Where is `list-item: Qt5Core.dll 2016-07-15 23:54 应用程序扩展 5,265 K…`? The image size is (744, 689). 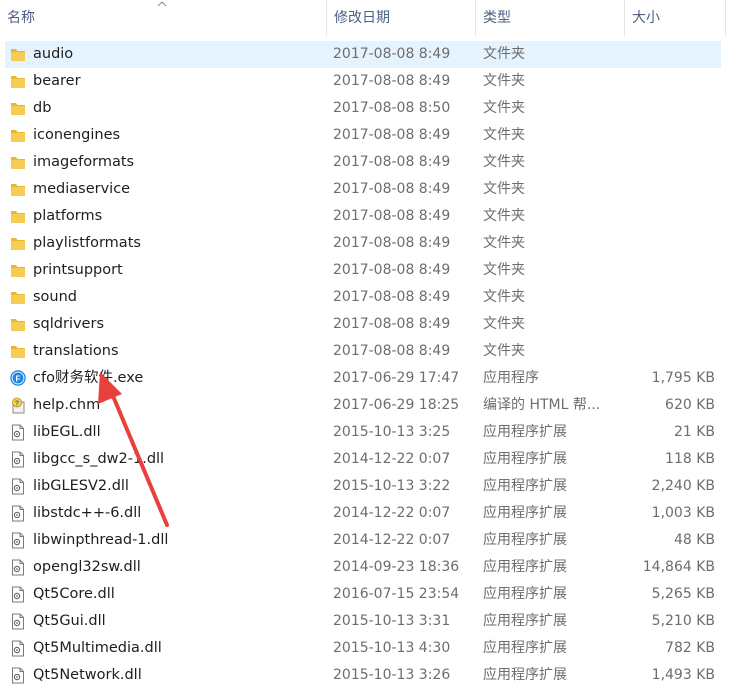
list-item: Qt5Core.dll 2016-07-15 23:54 应用程序扩展 5,265 K… is located at coordinates (372, 594).